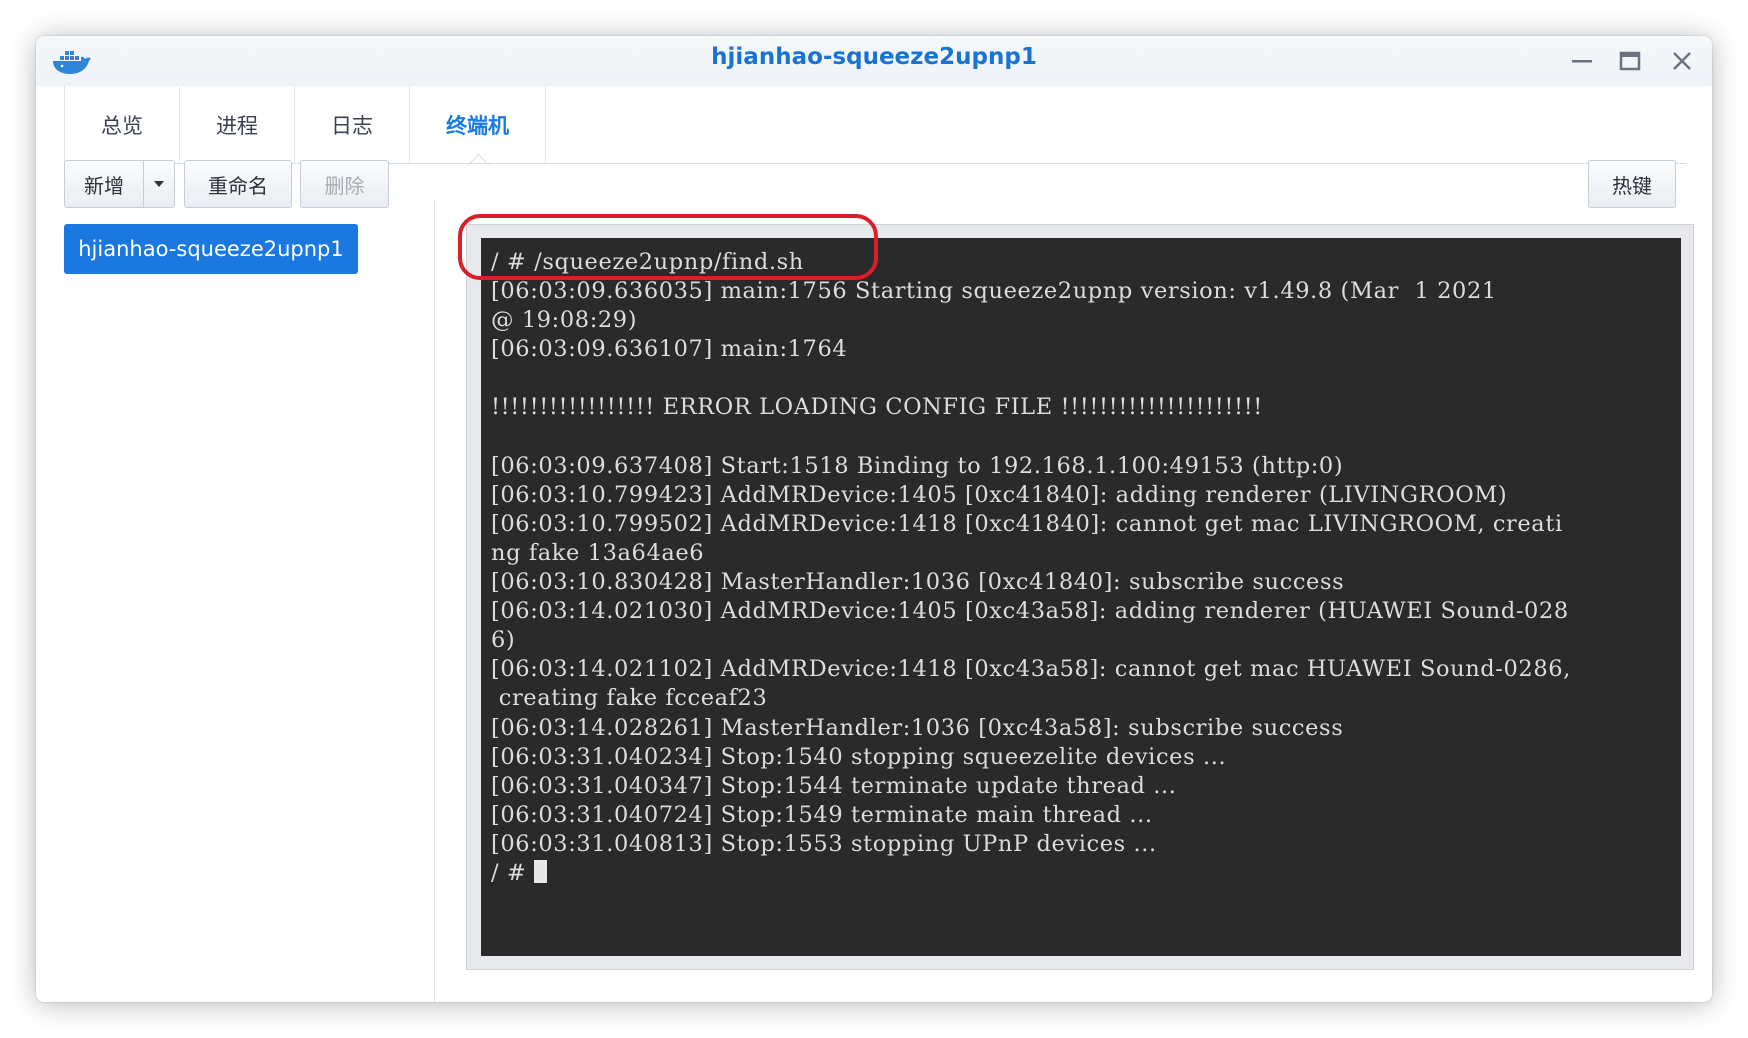 The height and width of the screenshot is (1038, 1748). What do you see at coordinates (211, 249) in the screenshot?
I see `session-item: hjianhao-squeeze2upnp1` at bounding box center [211, 249].